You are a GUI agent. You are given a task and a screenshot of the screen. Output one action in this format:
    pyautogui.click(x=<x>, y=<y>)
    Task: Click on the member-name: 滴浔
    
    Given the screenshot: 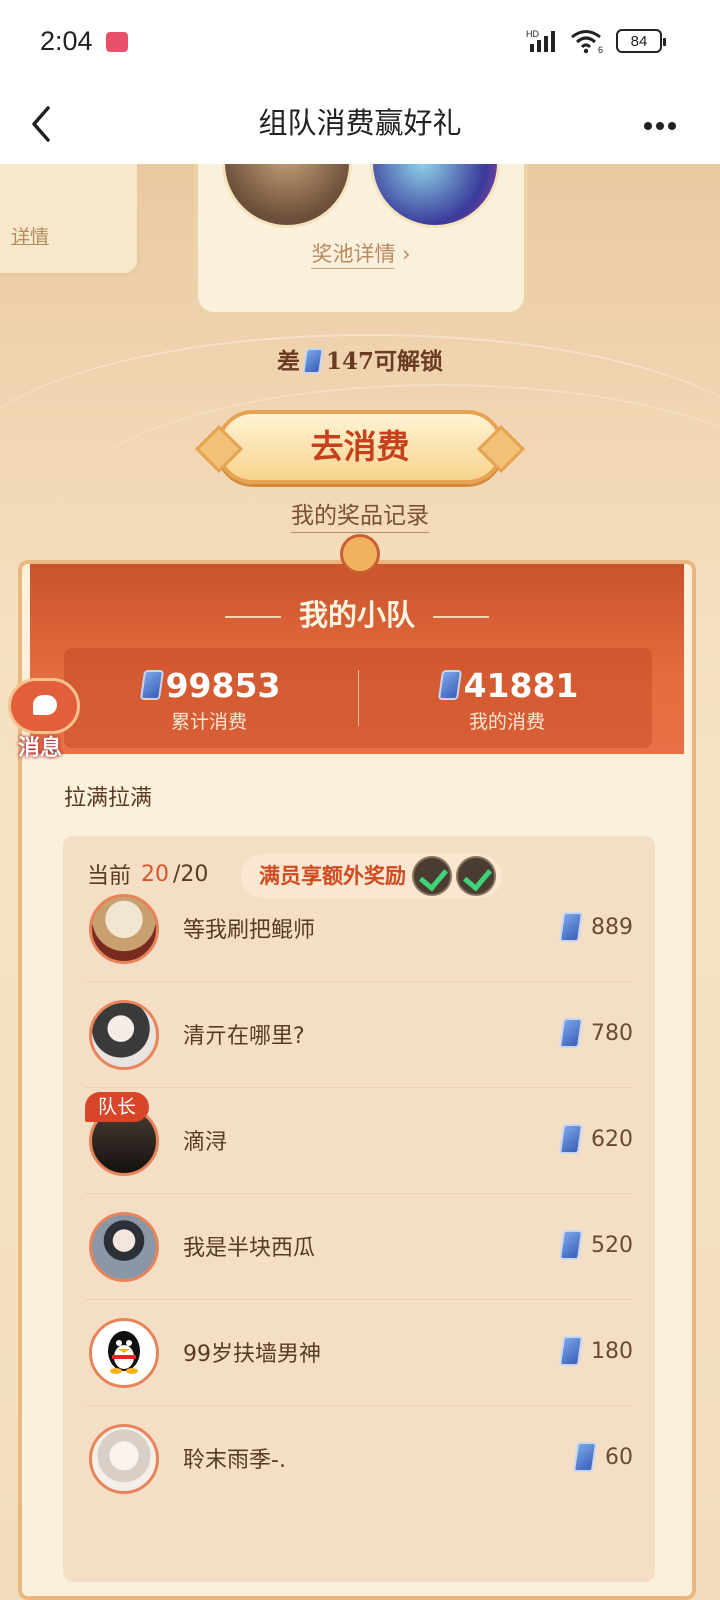 What is the action you would take?
    pyautogui.click(x=205, y=1142)
    